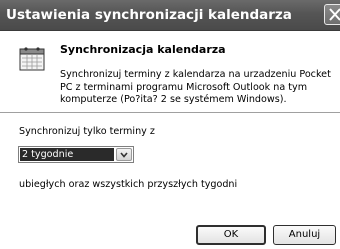 The height and width of the screenshot is (249, 340). I want to click on sync-period-select: 2 tygodnie, so click(76, 154).